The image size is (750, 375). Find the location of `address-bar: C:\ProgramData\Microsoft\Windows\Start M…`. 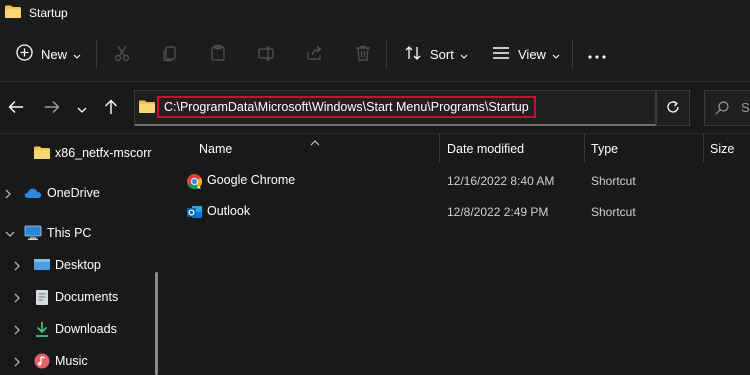

address-bar: C:\ProgramData\Microsoft\Windows\Start M… is located at coordinates (395, 108).